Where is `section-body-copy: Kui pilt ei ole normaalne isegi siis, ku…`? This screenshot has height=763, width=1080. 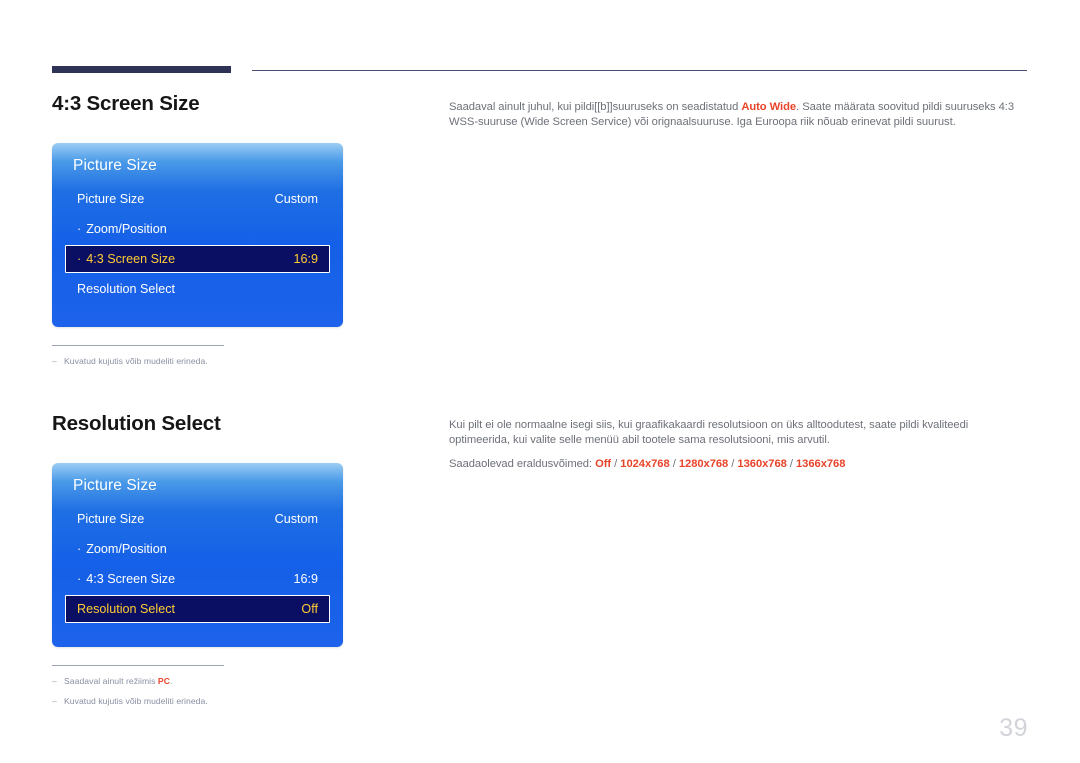
section-body-copy: Kui pilt ei ole normaalne isegi siis, ku… is located at coordinates (739, 445).